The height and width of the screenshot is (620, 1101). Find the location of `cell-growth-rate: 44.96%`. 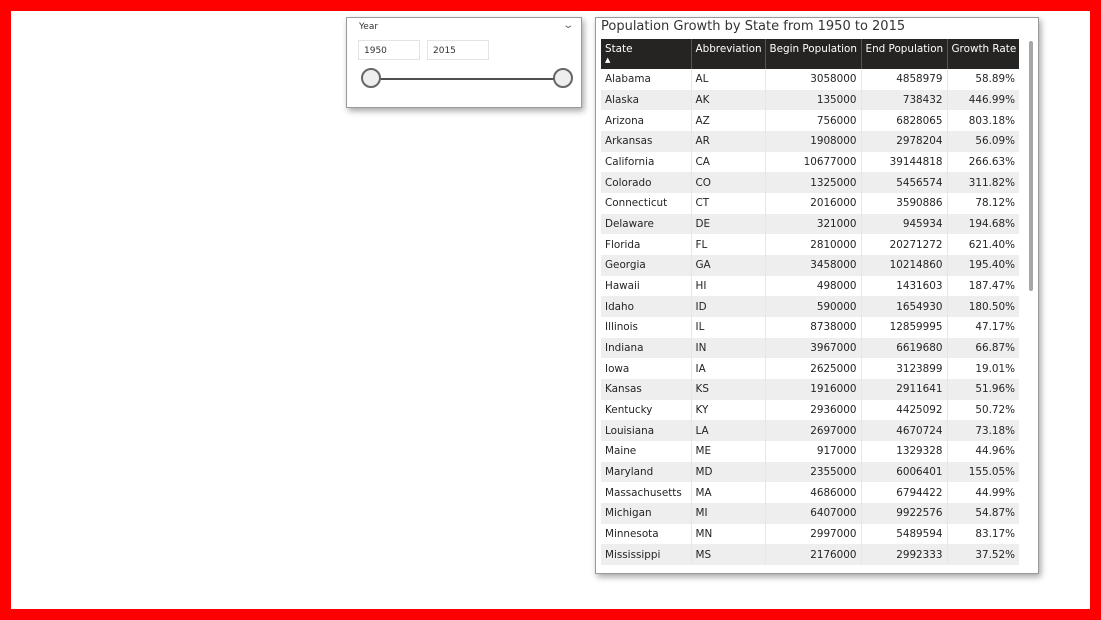

cell-growth-rate: 44.96% is located at coordinates (995, 451).